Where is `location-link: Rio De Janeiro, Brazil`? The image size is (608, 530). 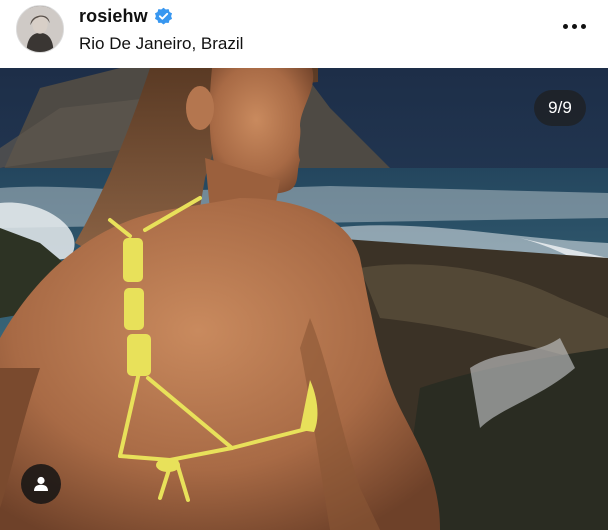 location-link: Rio De Janeiro, Brazil is located at coordinates (161, 44).